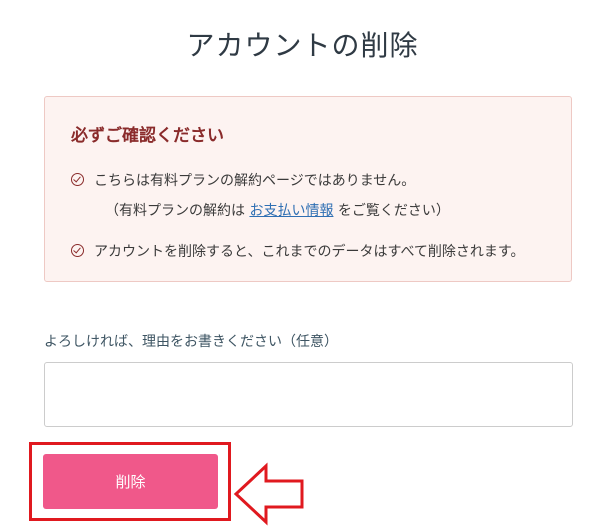 Image resolution: width=605 pixels, height=531 pixels. Describe the element at coordinates (268, 494) in the screenshot. I see `left-arrow-icon` at that location.